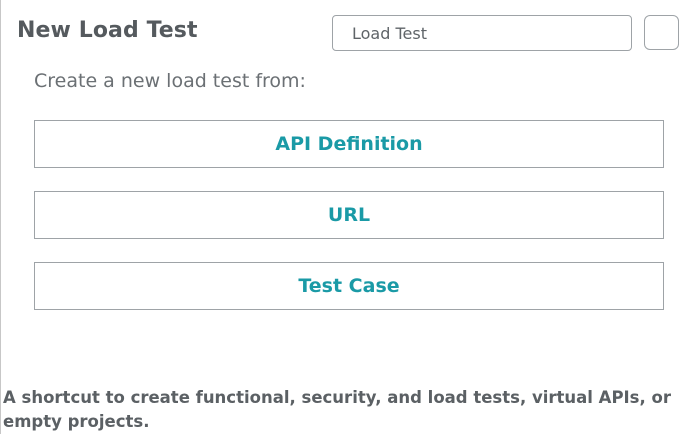 Image resolution: width=692 pixels, height=434 pixels. I want to click on page-title: New Load Test, so click(107, 30).